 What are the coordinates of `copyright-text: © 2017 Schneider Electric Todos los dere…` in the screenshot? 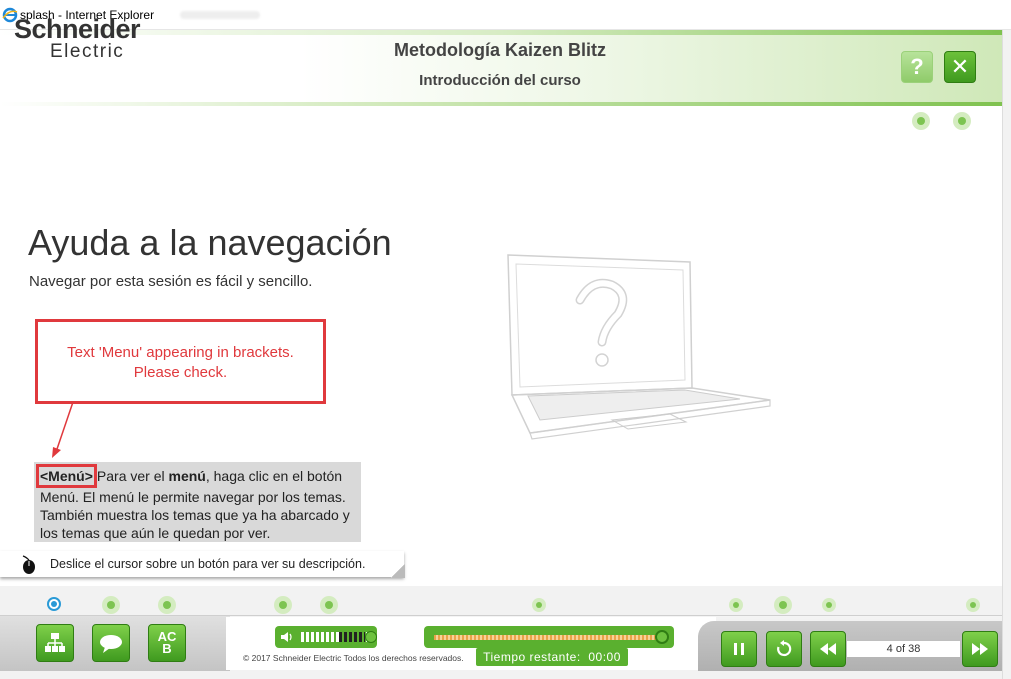 It's located at (353, 658).